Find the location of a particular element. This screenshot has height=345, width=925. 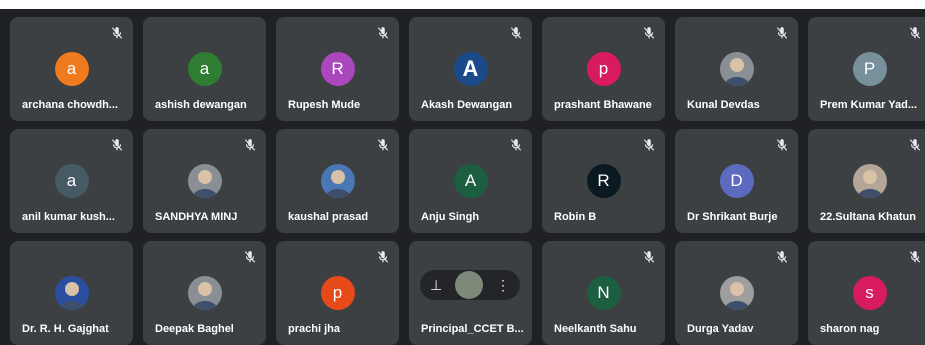

participant-tile: s sharon nag is located at coordinates (866, 293).